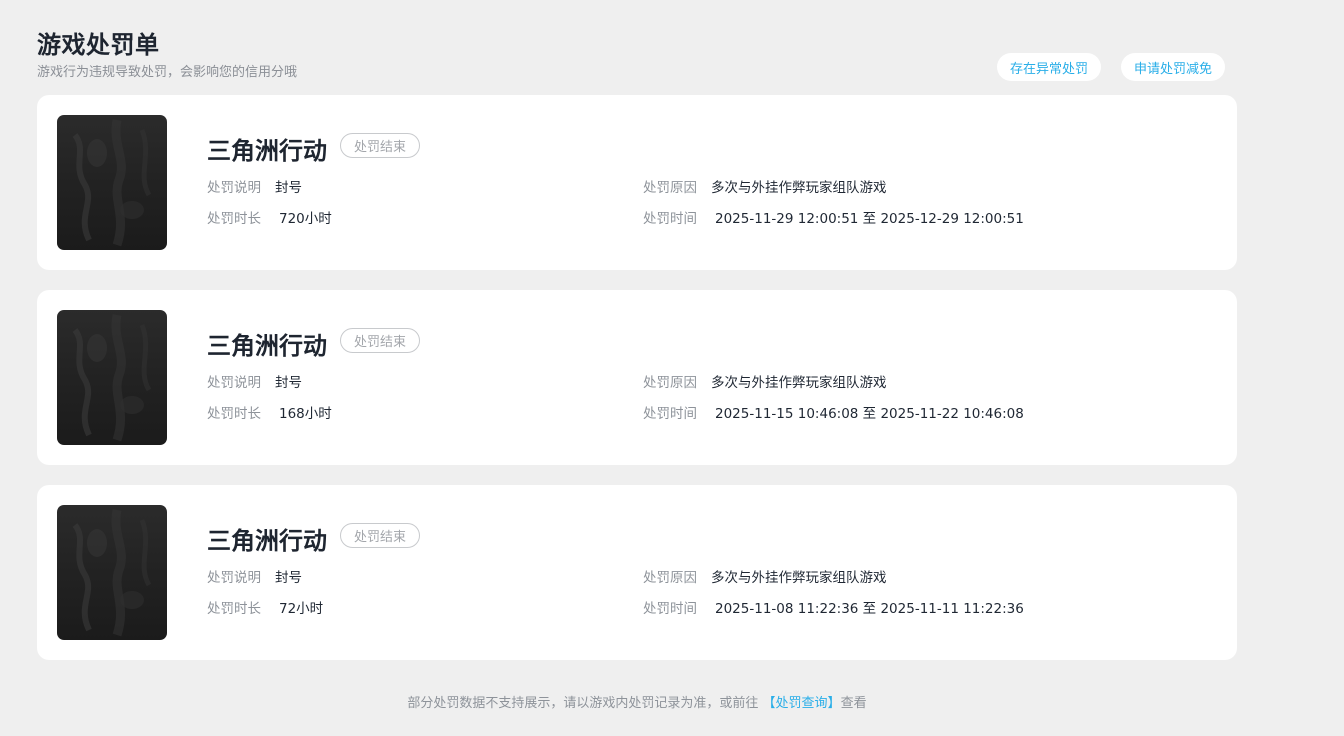 This screenshot has width=1344, height=736. What do you see at coordinates (1049, 67) in the screenshot?
I see `abnormal-penalty-button: 存在异常处罚` at bounding box center [1049, 67].